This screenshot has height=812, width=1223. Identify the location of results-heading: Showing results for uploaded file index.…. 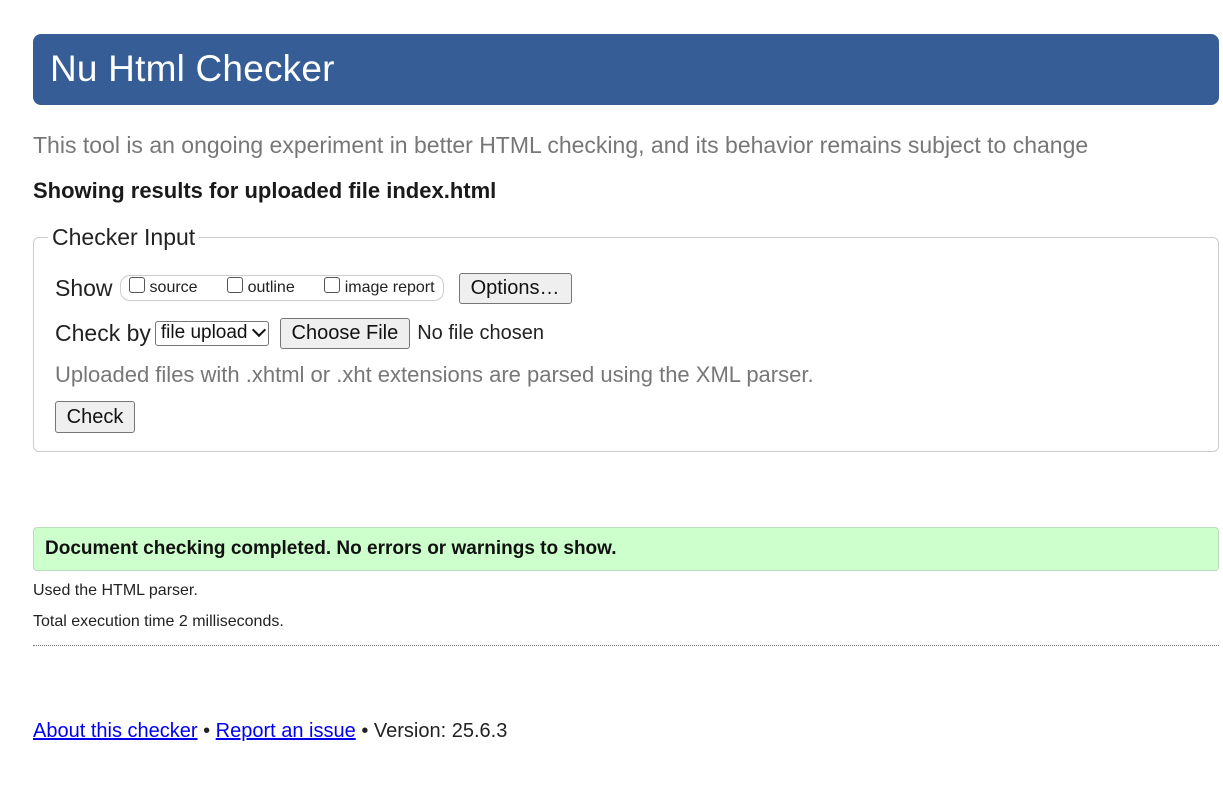
(265, 190).